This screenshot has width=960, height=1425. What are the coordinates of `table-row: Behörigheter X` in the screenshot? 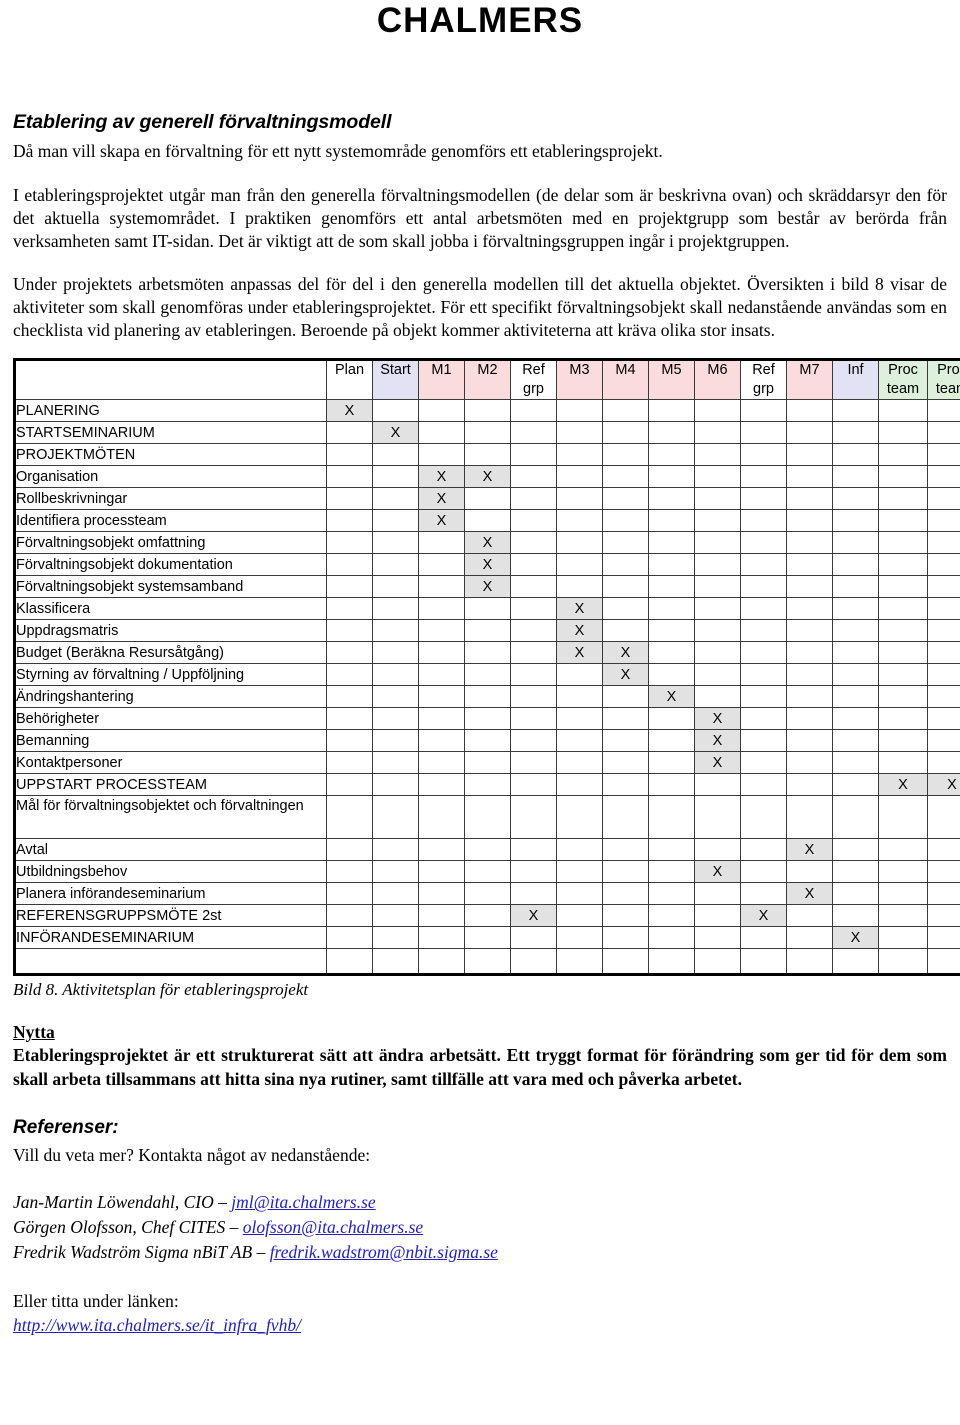 It's located at (487, 719).